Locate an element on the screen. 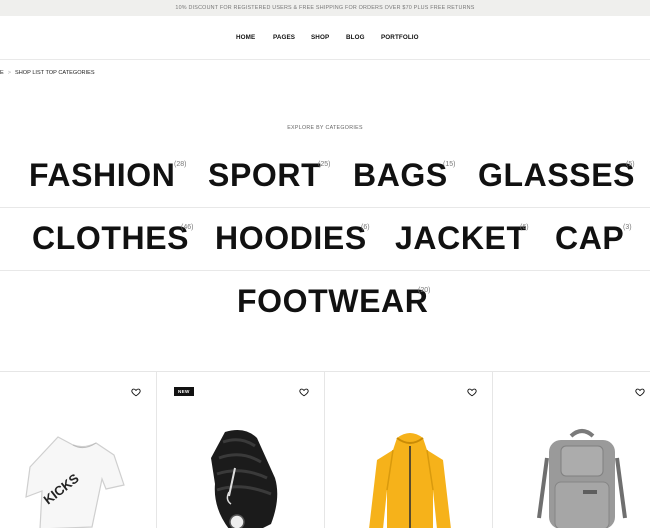 The width and height of the screenshot is (650, 528). product-card: NEW is located at coordinates (241, 450).